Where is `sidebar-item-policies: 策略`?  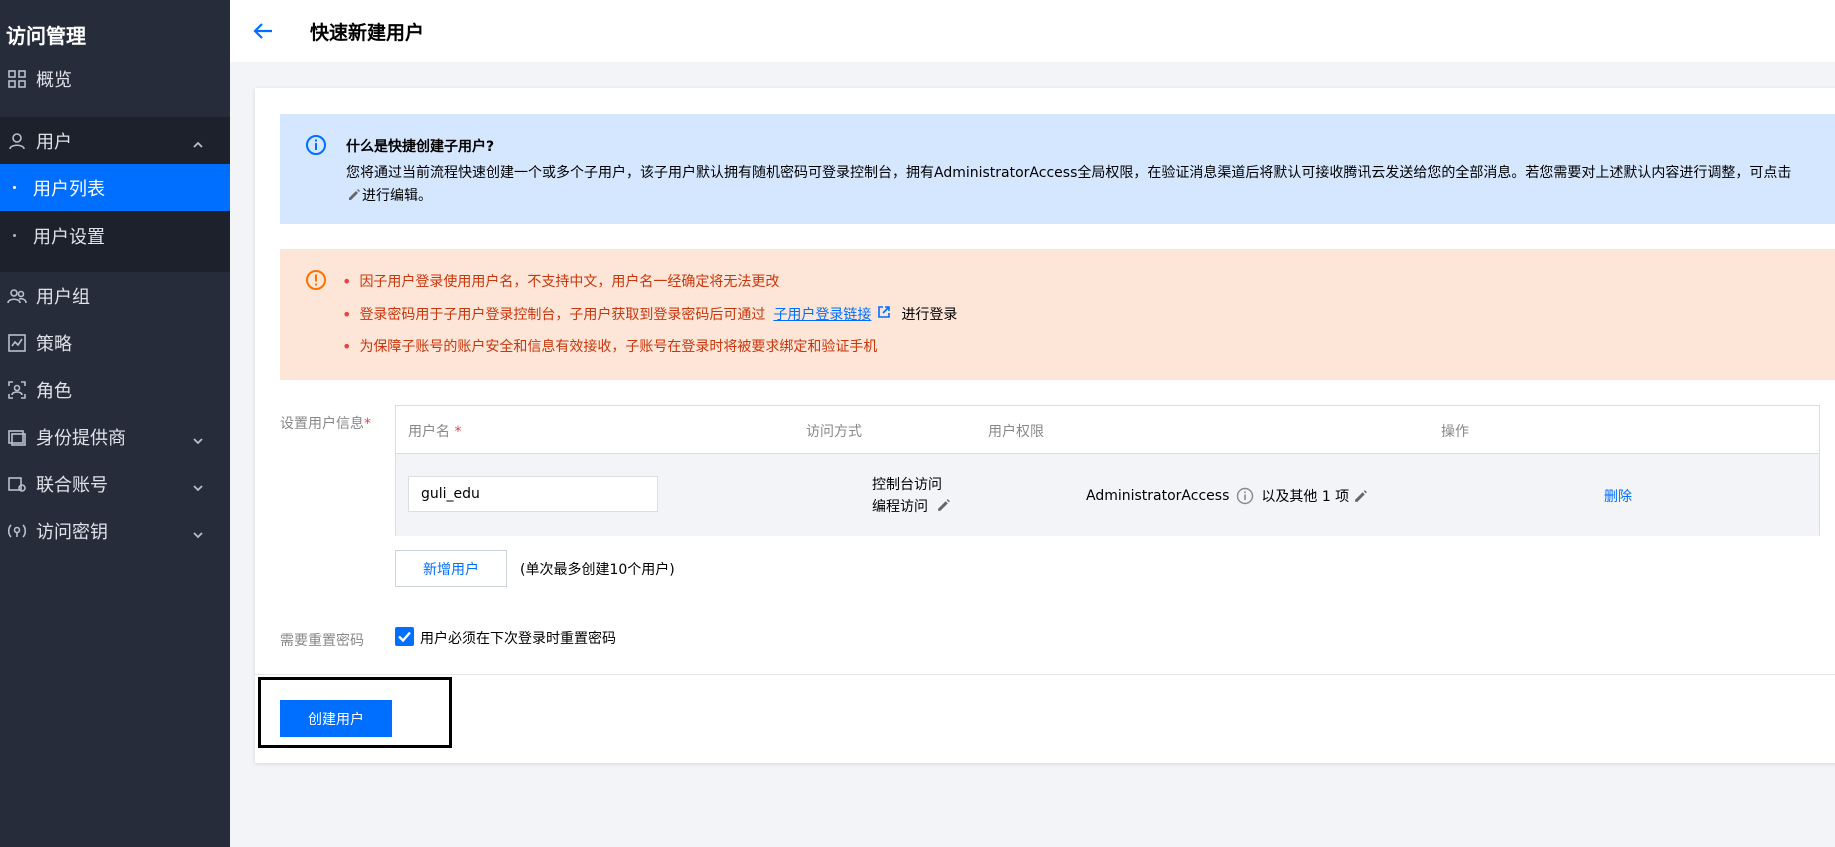 sidebar-item-policies: 策略 is located at coordinates (115, 342).